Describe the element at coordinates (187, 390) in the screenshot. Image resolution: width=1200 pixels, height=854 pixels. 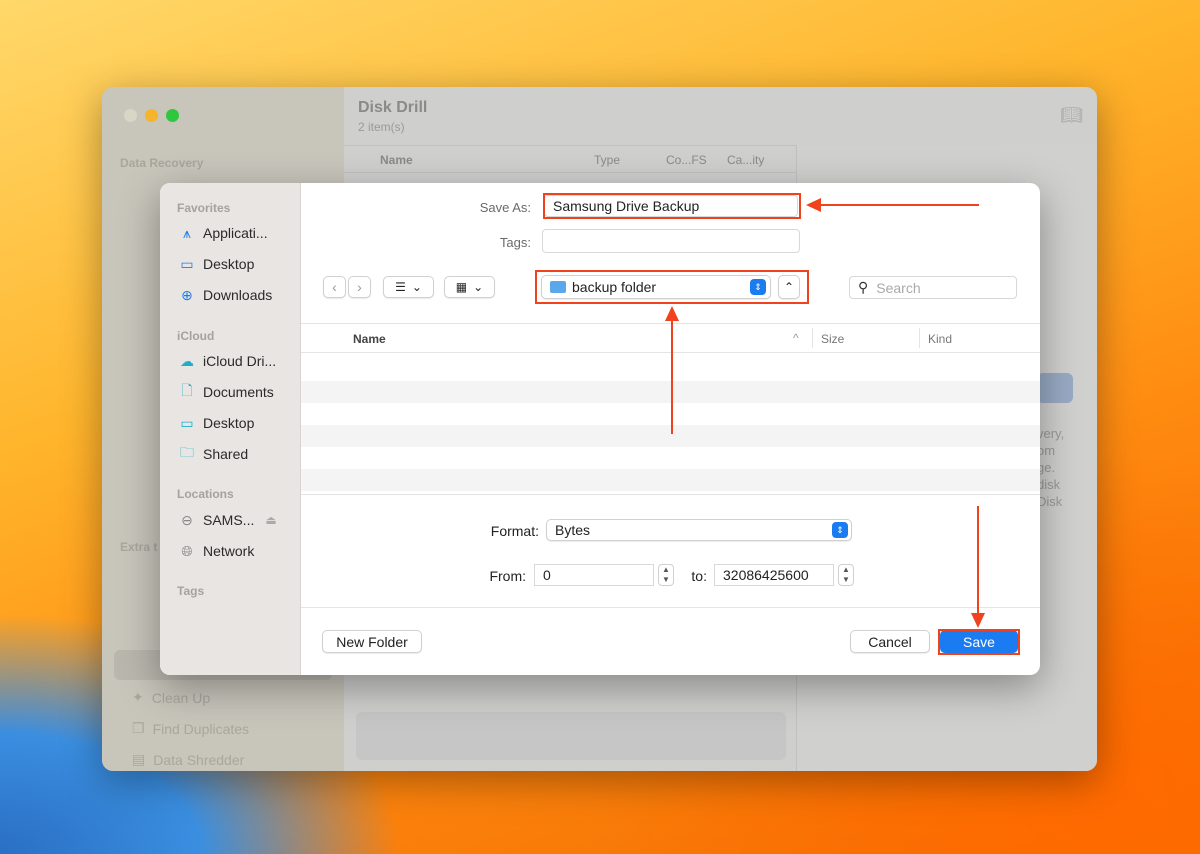
I see `document-icon: 🗋︎` at that location.